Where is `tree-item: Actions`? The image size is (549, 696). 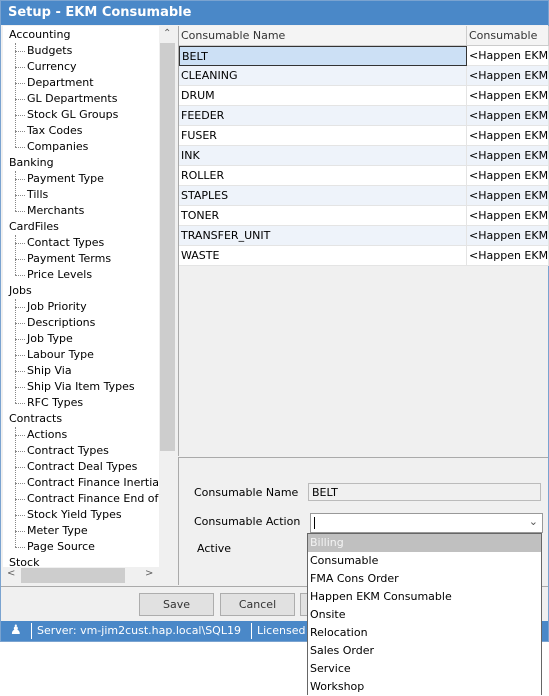 tree-item: Actions is located at coordinates (47, 435).